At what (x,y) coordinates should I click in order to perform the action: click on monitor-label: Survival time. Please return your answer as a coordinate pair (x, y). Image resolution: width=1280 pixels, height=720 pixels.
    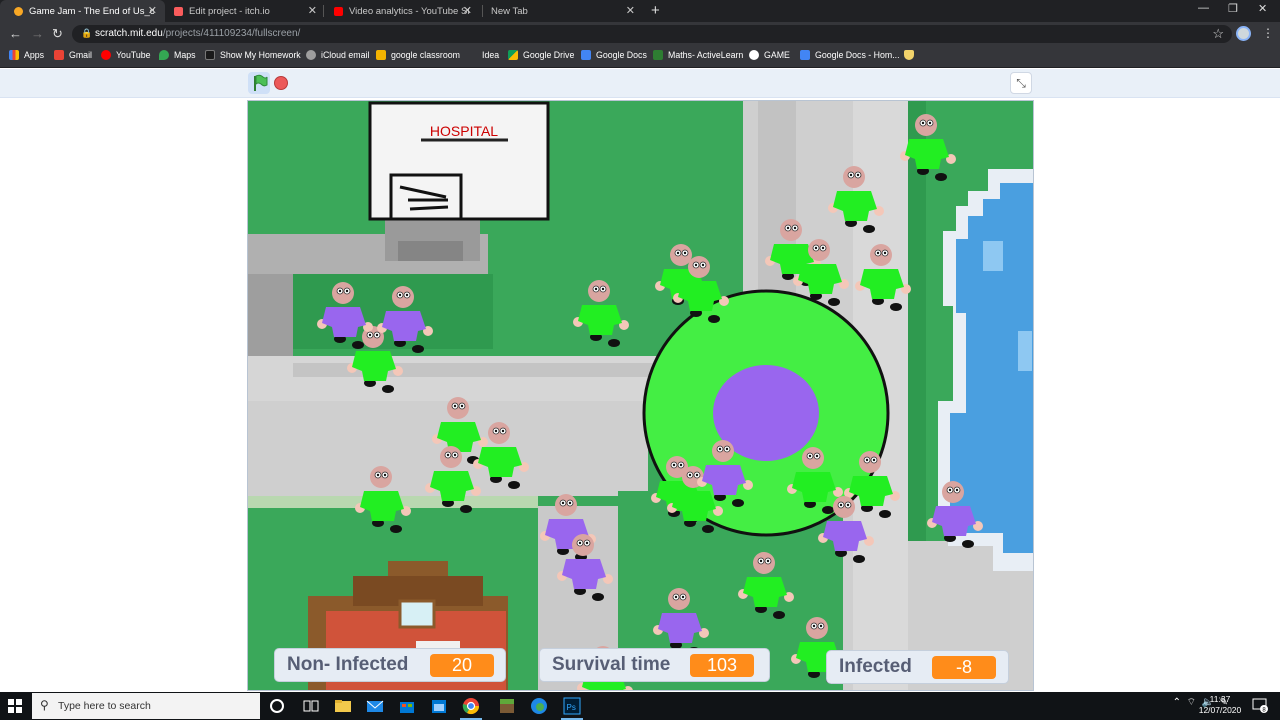
    Looking at the image, I should click on (611, 664).